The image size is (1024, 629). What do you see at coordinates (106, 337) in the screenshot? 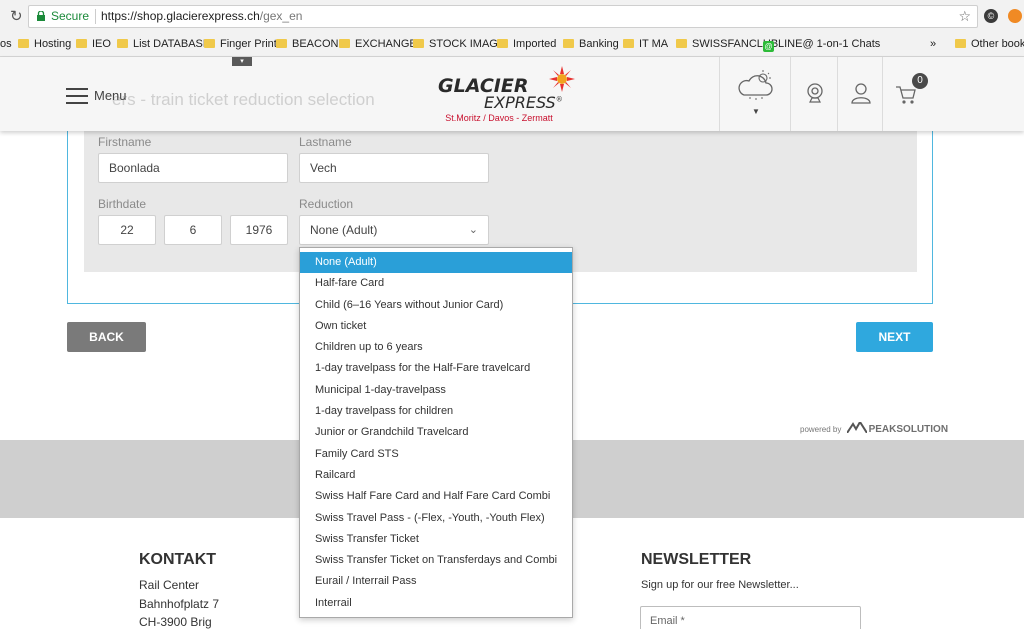
I see `back-button: BACK` at bounding box center [106, 337].